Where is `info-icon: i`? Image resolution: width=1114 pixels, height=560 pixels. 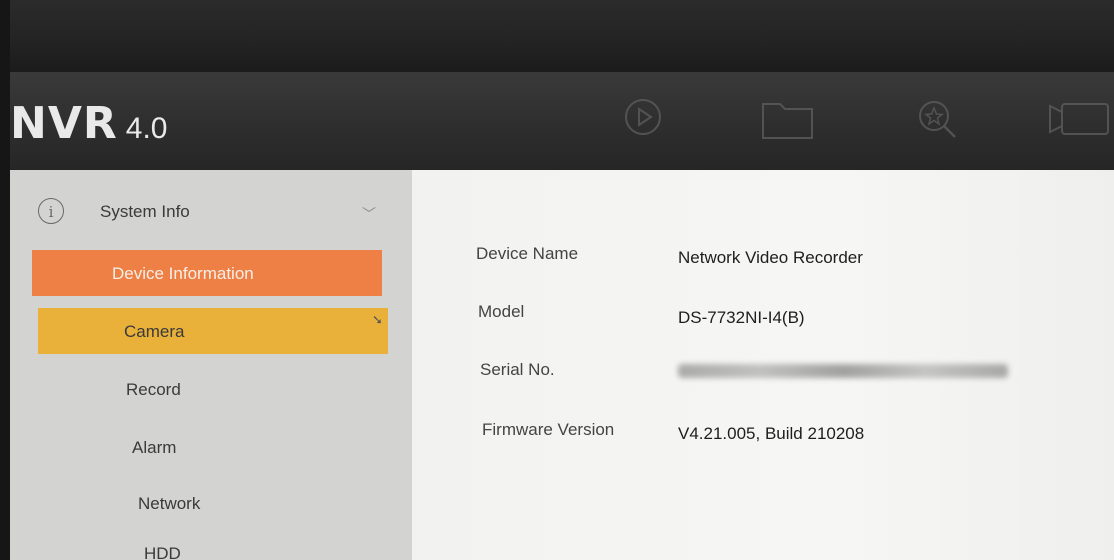
info-icon: i is located at coordinates (51, 211).